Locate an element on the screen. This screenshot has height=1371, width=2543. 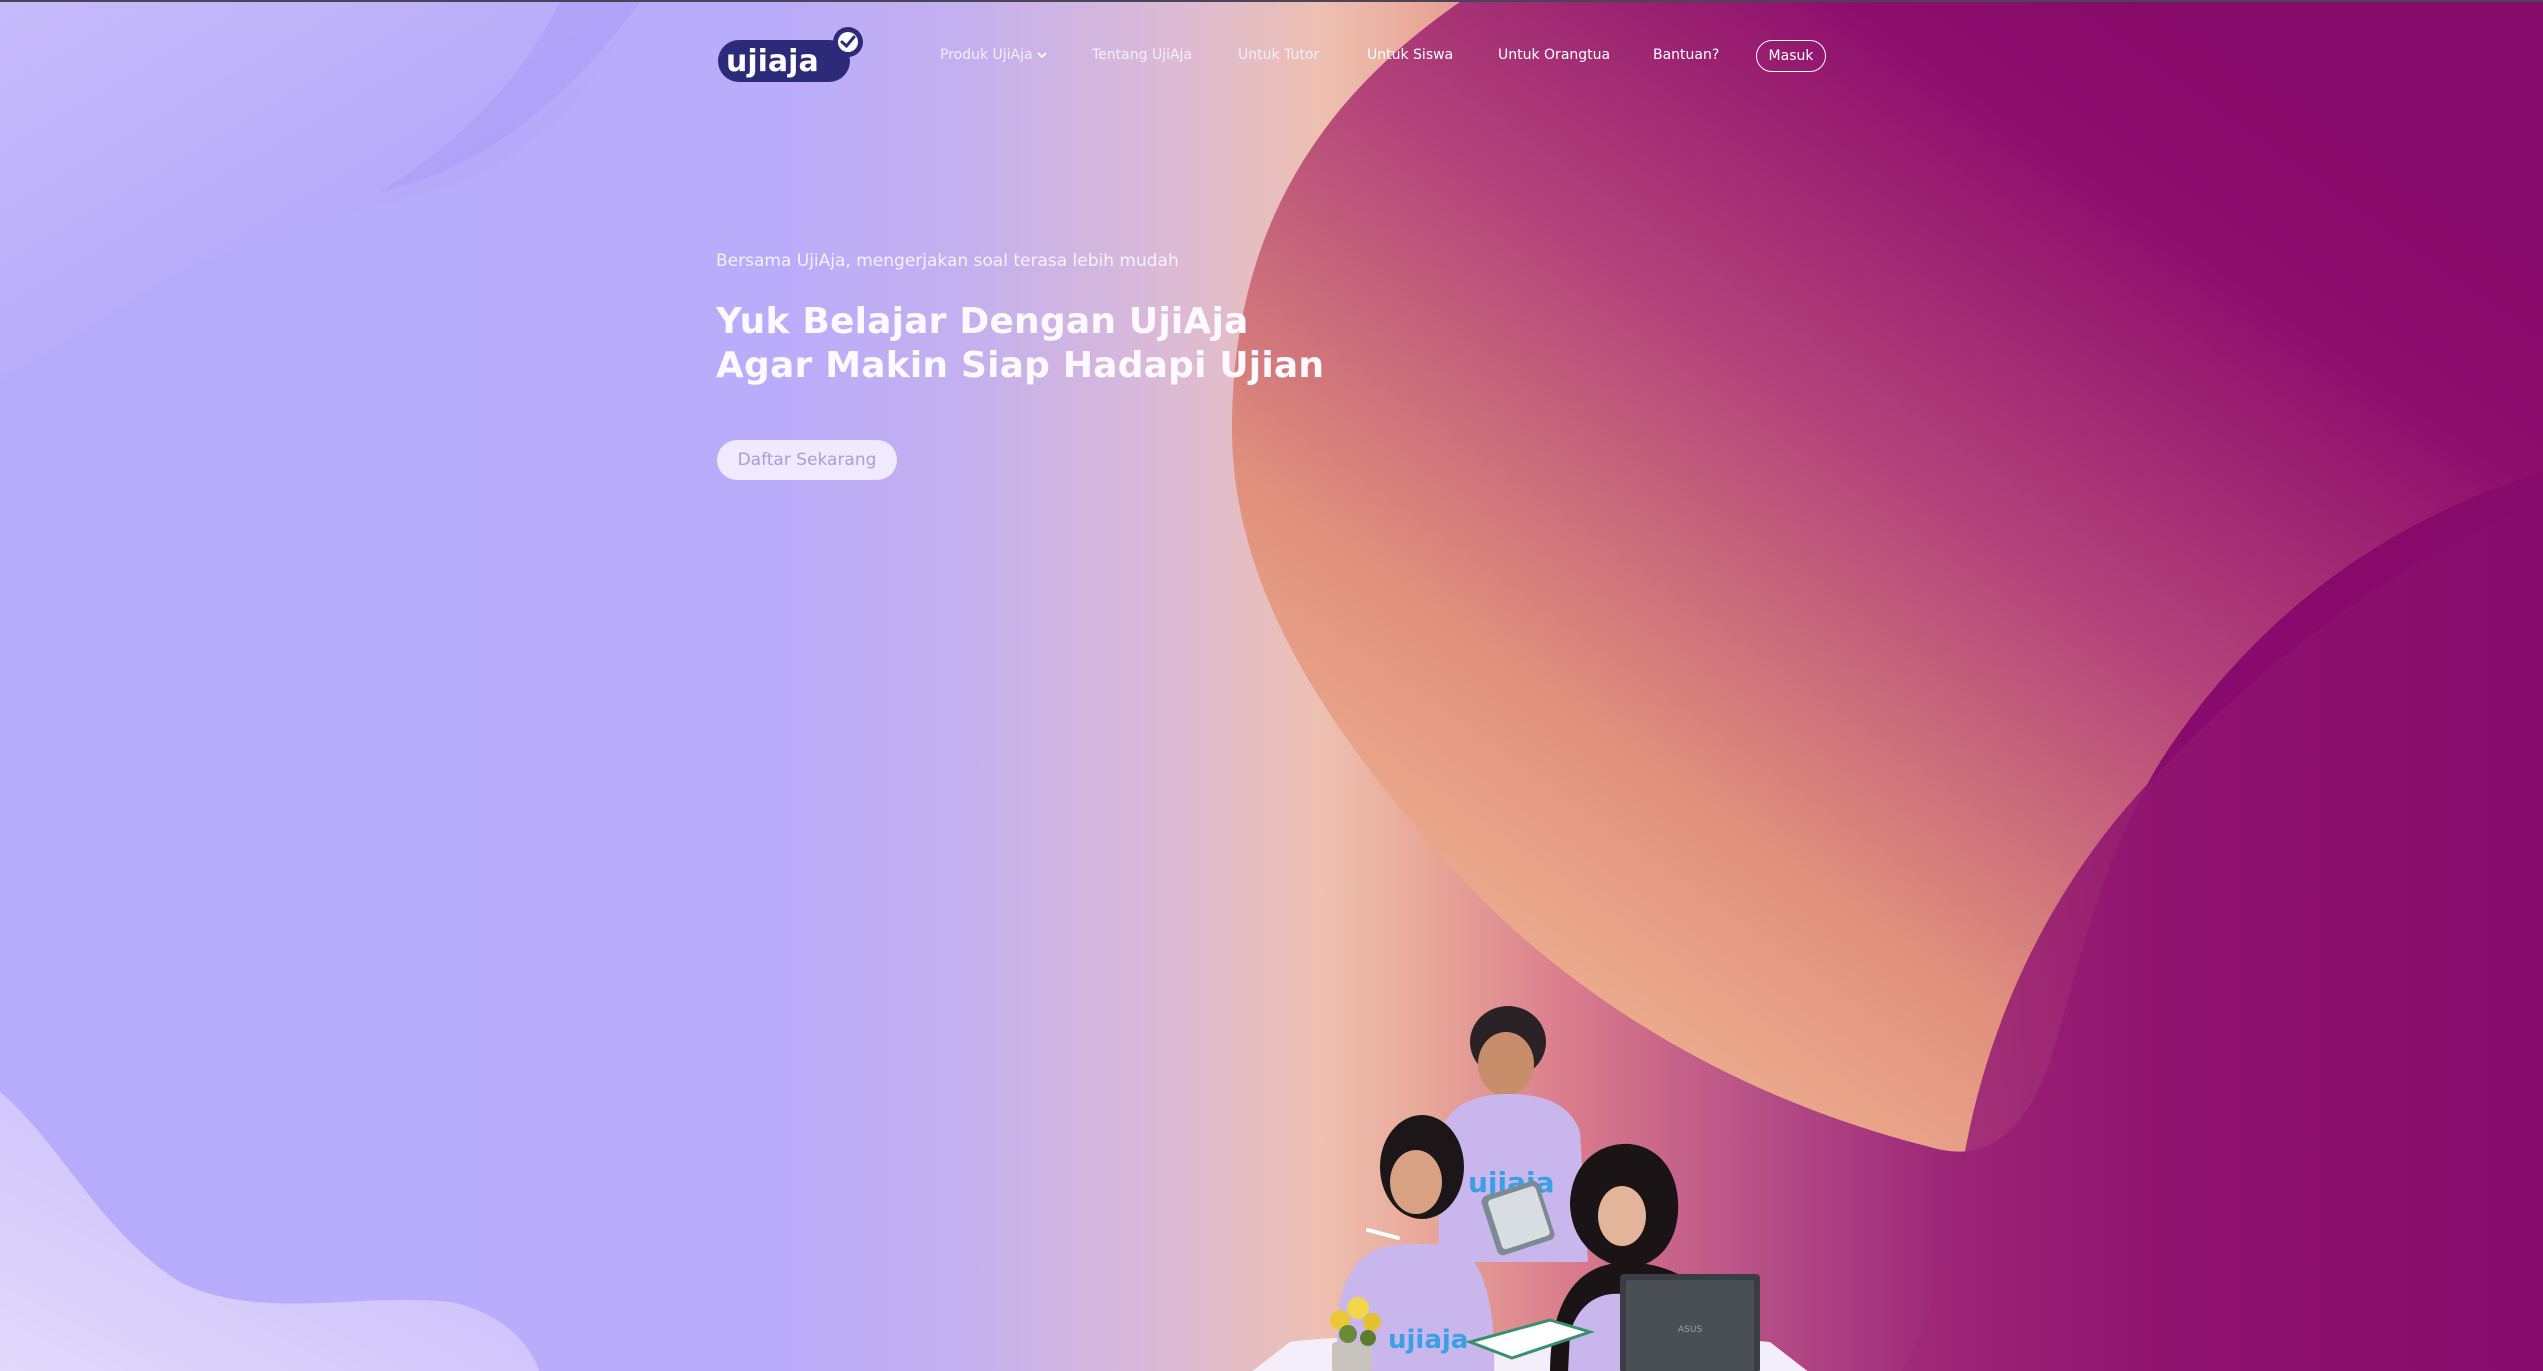
nav-bantuan-label: Bantuan? is located at coordinates (1686, 55).